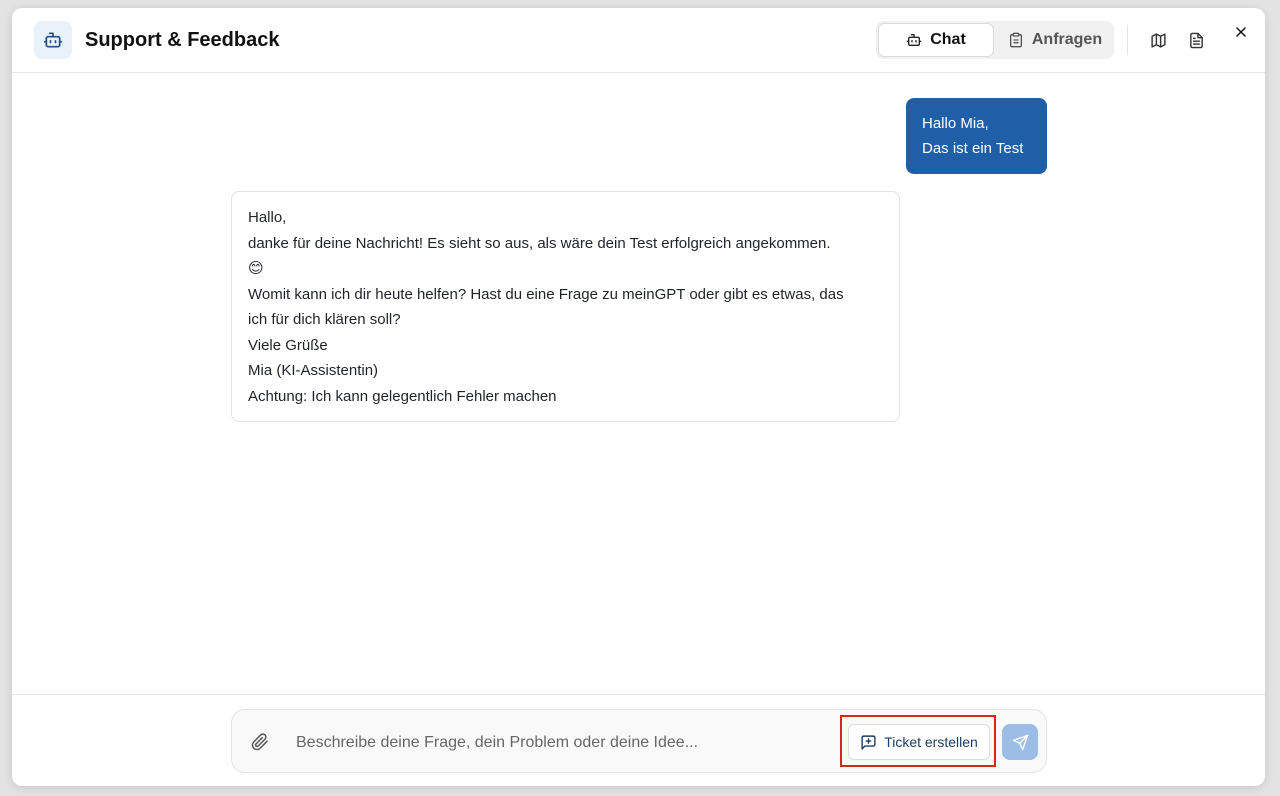 This screenshot has height=796, width=1280. Describe the element at coordinates (256, 268) in the screenshot. I see `assistant-message-emoji: 😊` at that location.